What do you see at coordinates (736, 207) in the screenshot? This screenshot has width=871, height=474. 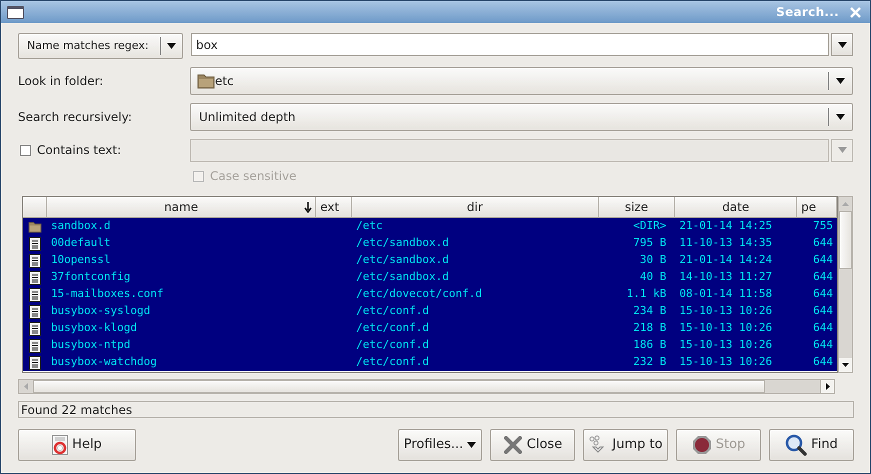 I see `column-header: date` at bounding box center [736, 207].